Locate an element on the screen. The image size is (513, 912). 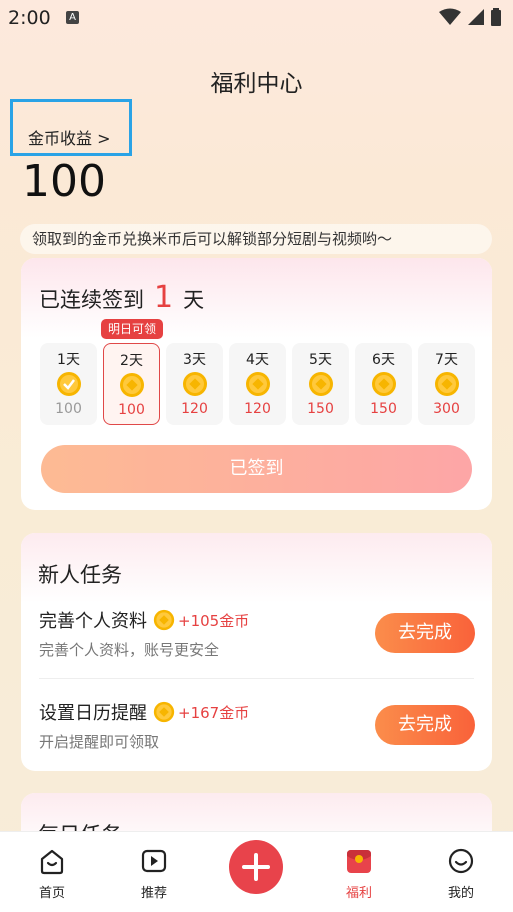
streak-suffix: 天 is located at coordinates (194, 300).